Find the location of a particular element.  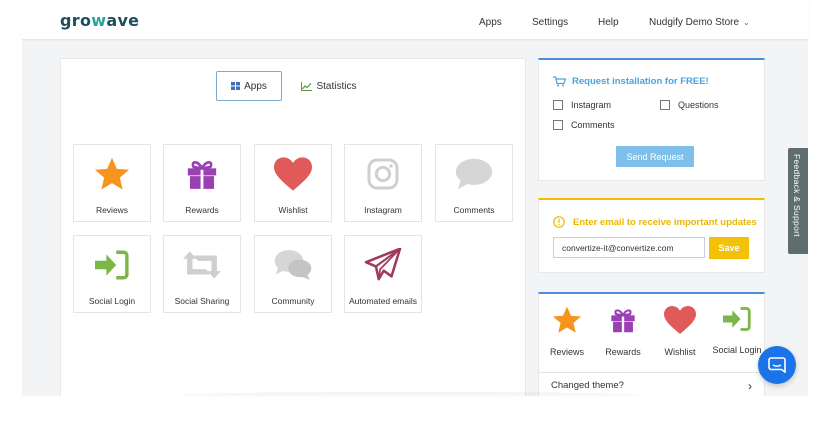

instagram-icon is located at coordinates (383, 174).